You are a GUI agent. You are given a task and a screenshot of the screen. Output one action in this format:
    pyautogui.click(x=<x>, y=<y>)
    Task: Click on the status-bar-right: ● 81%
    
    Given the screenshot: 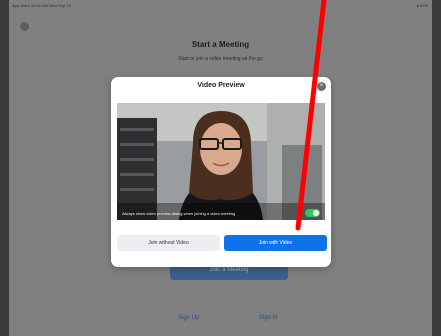 What is the action you would take?
    pyautogui.click(x=422, y=5)
    